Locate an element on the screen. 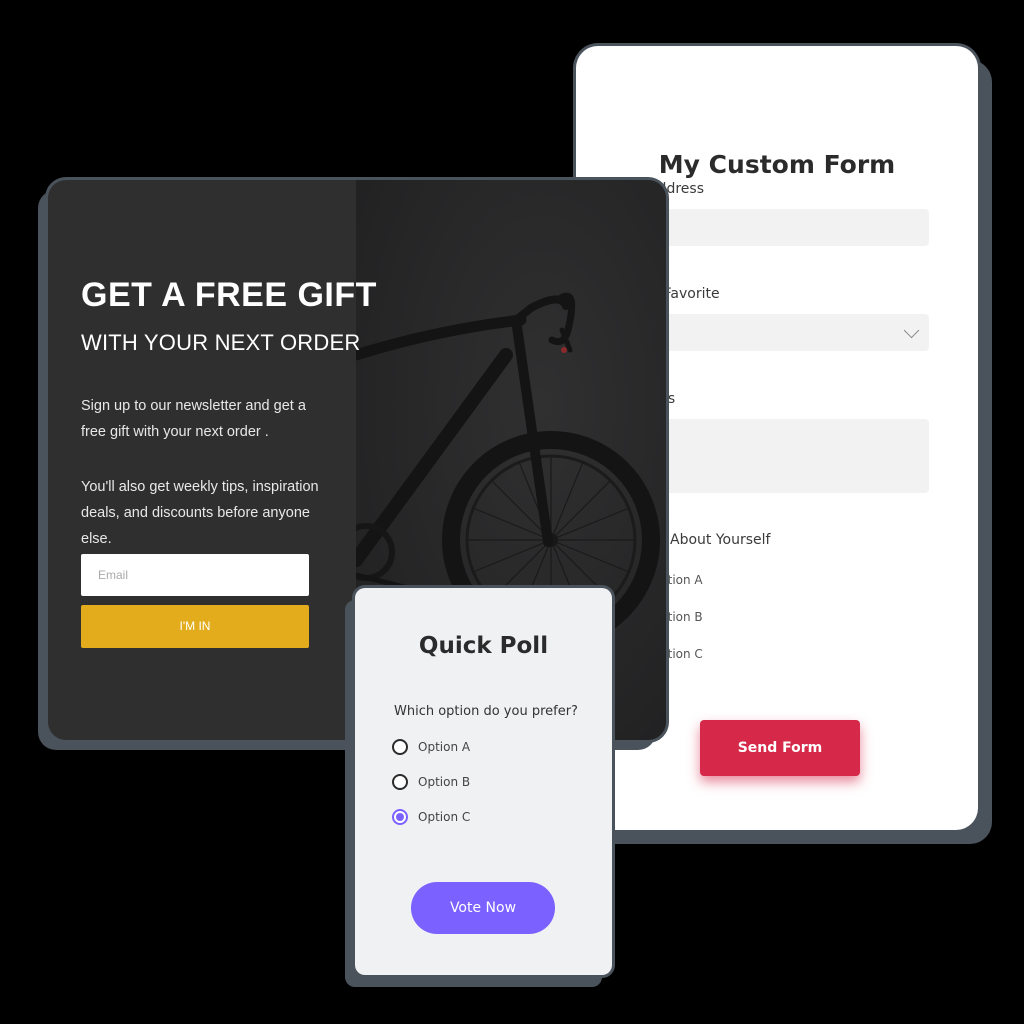 The image size is (1024, 1024). im-in-button: I'M IN is located at coordinates (195, 626).